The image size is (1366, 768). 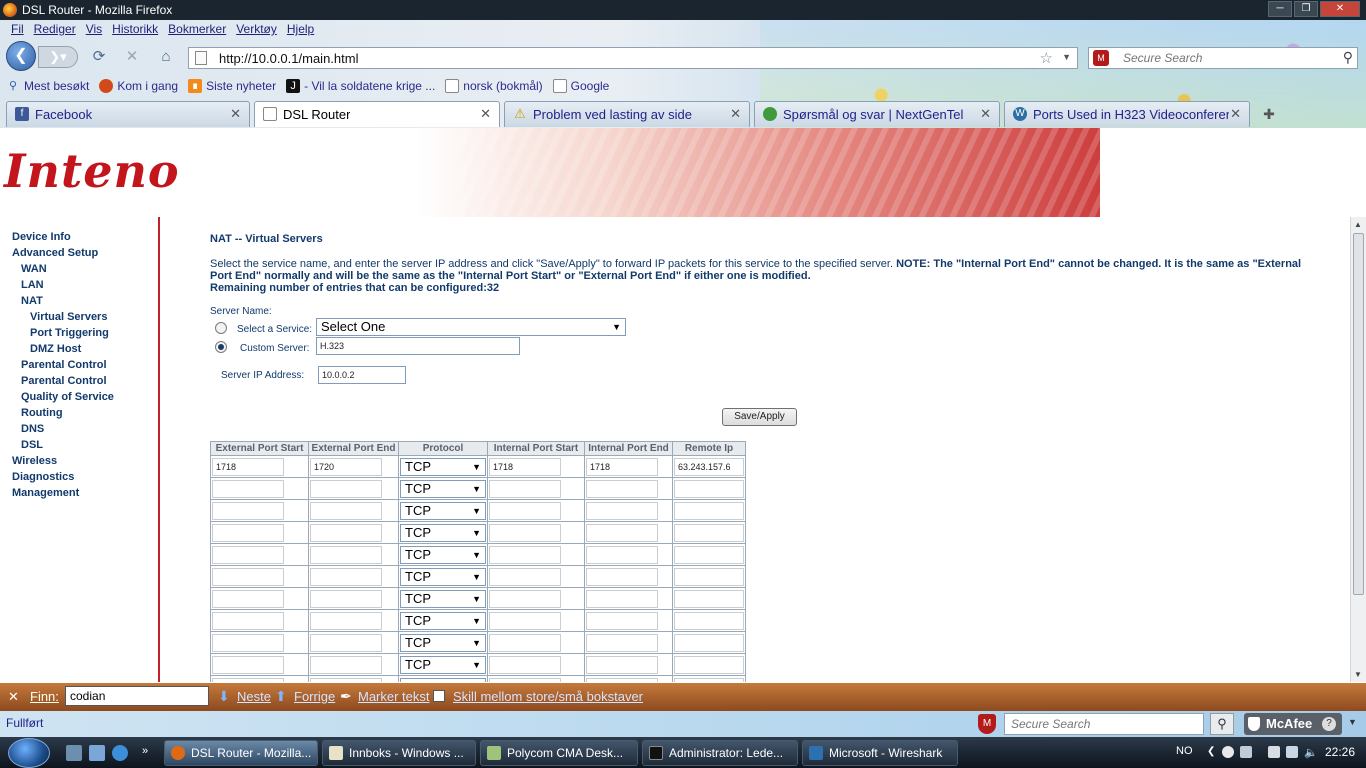 What do you see at coordinates (137, 696) in the screenshot?
I see `find-input: codian` at bounding box center [137, 696].